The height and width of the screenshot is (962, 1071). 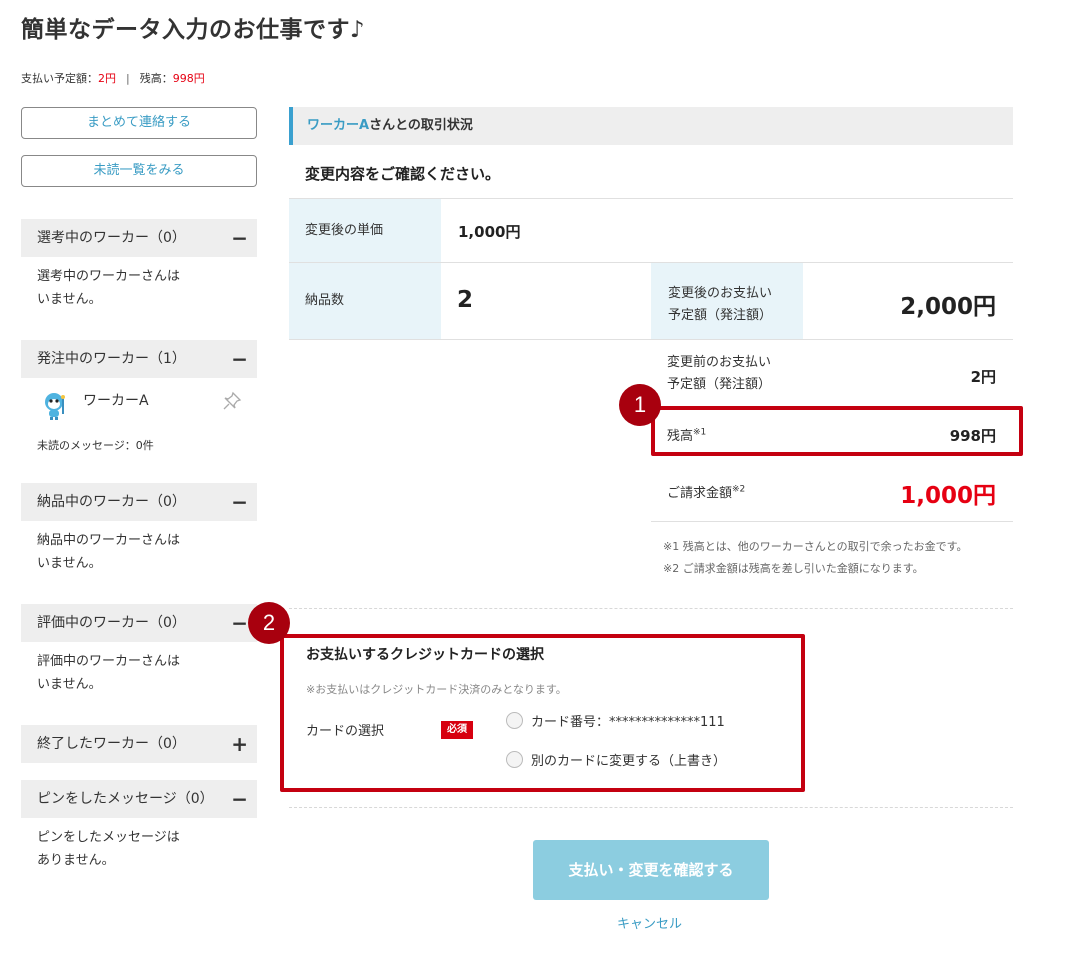 What do you see at coordinates (700, 493) in the screenshot?
I see `label-text: ご請求金額` at bounding box center [700, 493].